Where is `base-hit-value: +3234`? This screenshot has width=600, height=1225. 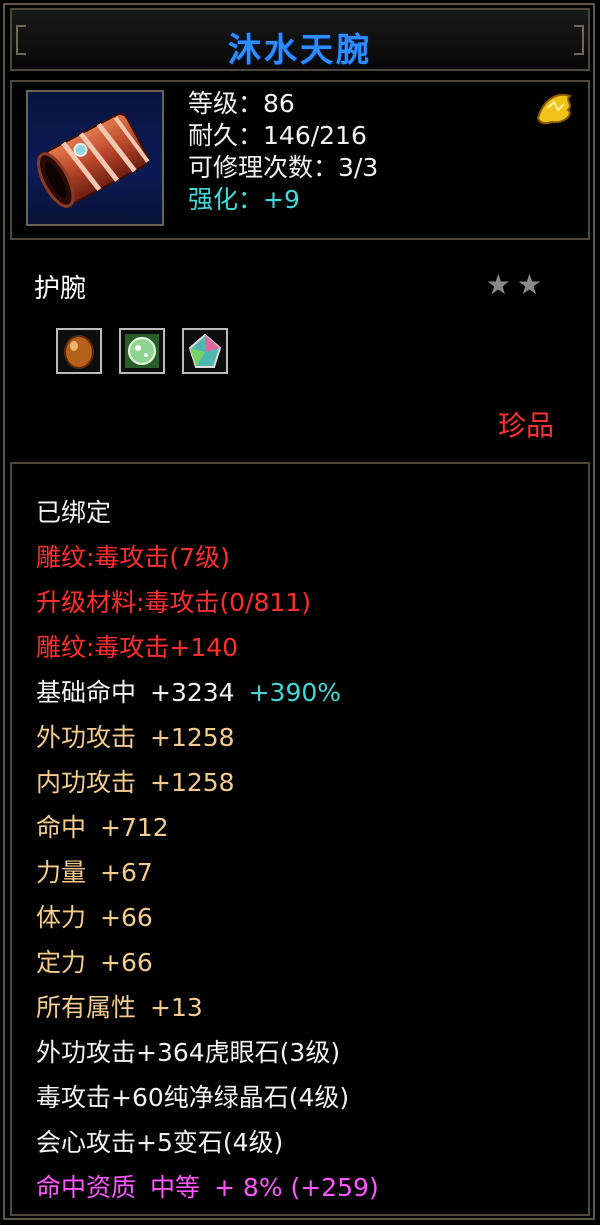 base-hit-value: +3234 is located at coordinates (192, 692).